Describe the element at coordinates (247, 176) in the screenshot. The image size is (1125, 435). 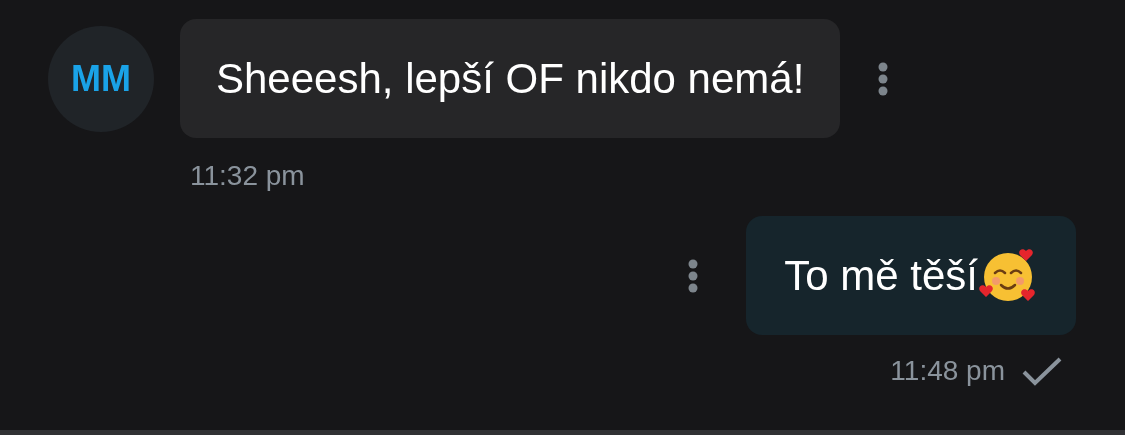
I see `message-time: 11:32 pm` at that location.